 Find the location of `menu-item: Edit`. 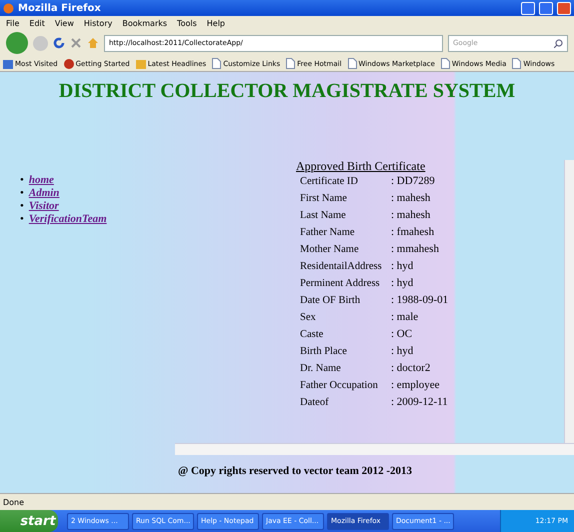

menu-item: Edit is located at coordinates (37, 23).